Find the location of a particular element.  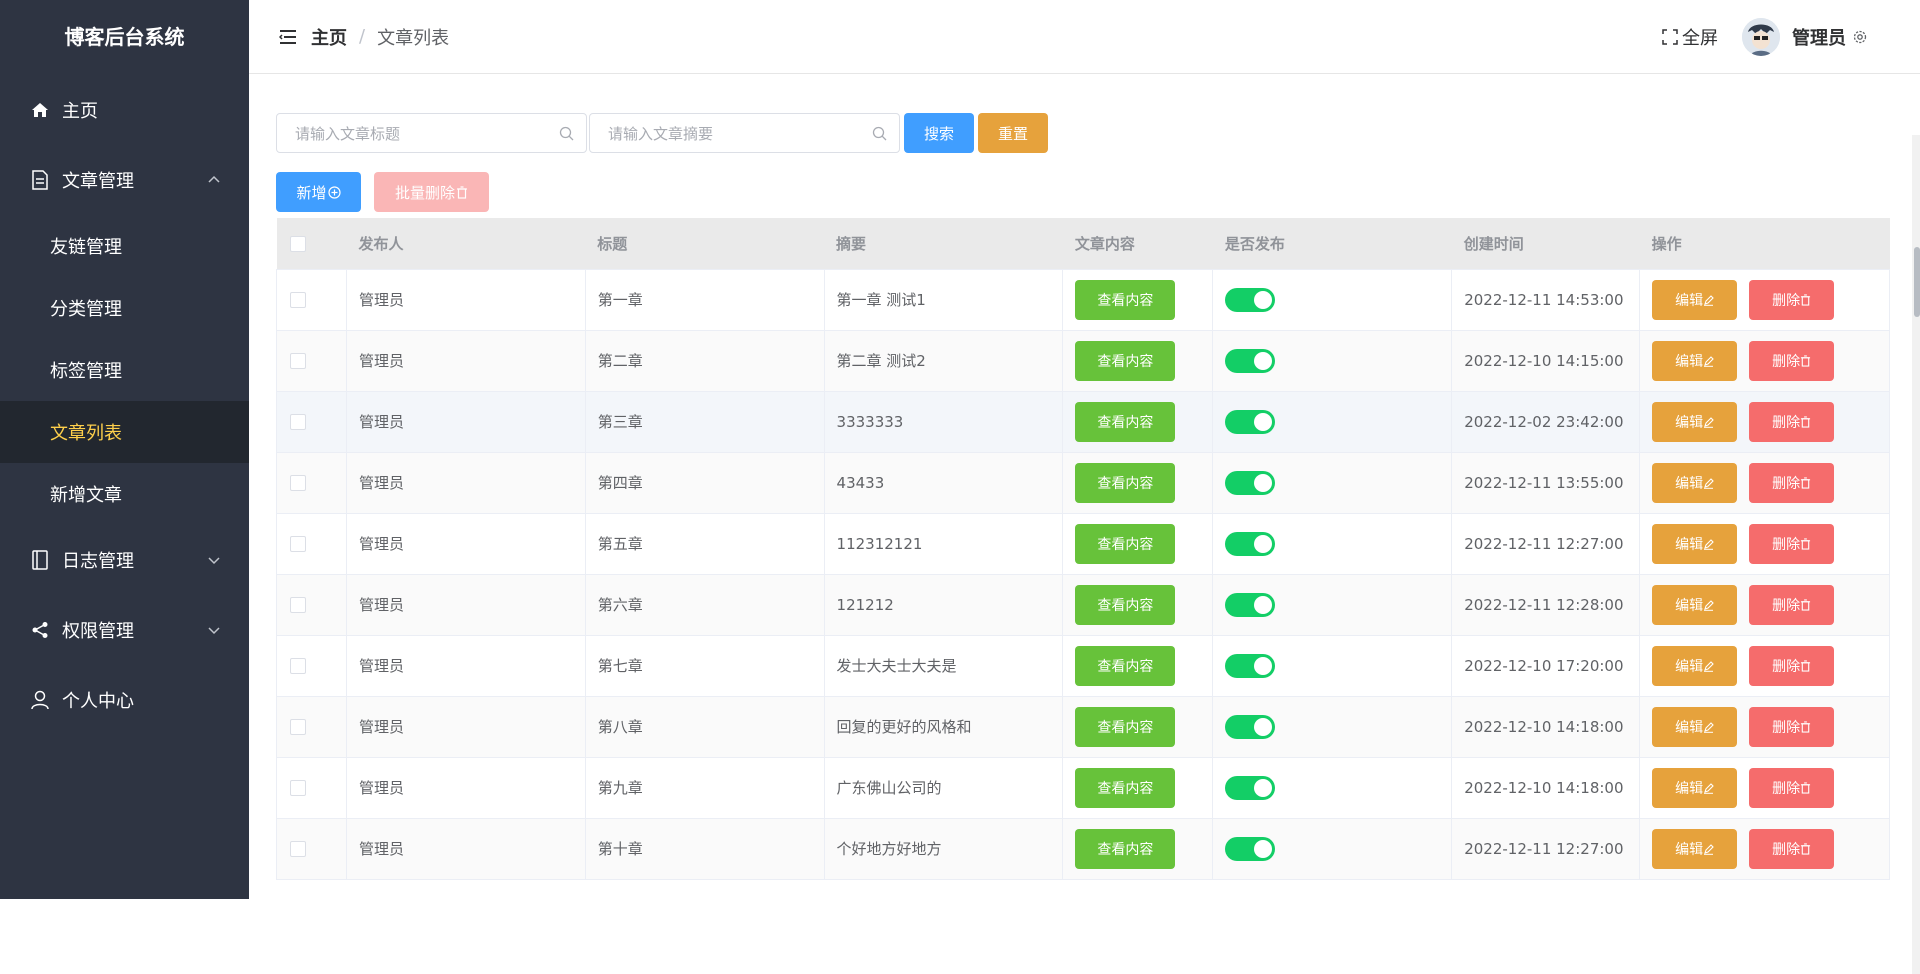

table-header-row: 发布人 标题 摘要 文章内容 是否发布 创建时间 操作 is located at coordinates (1083, 244).